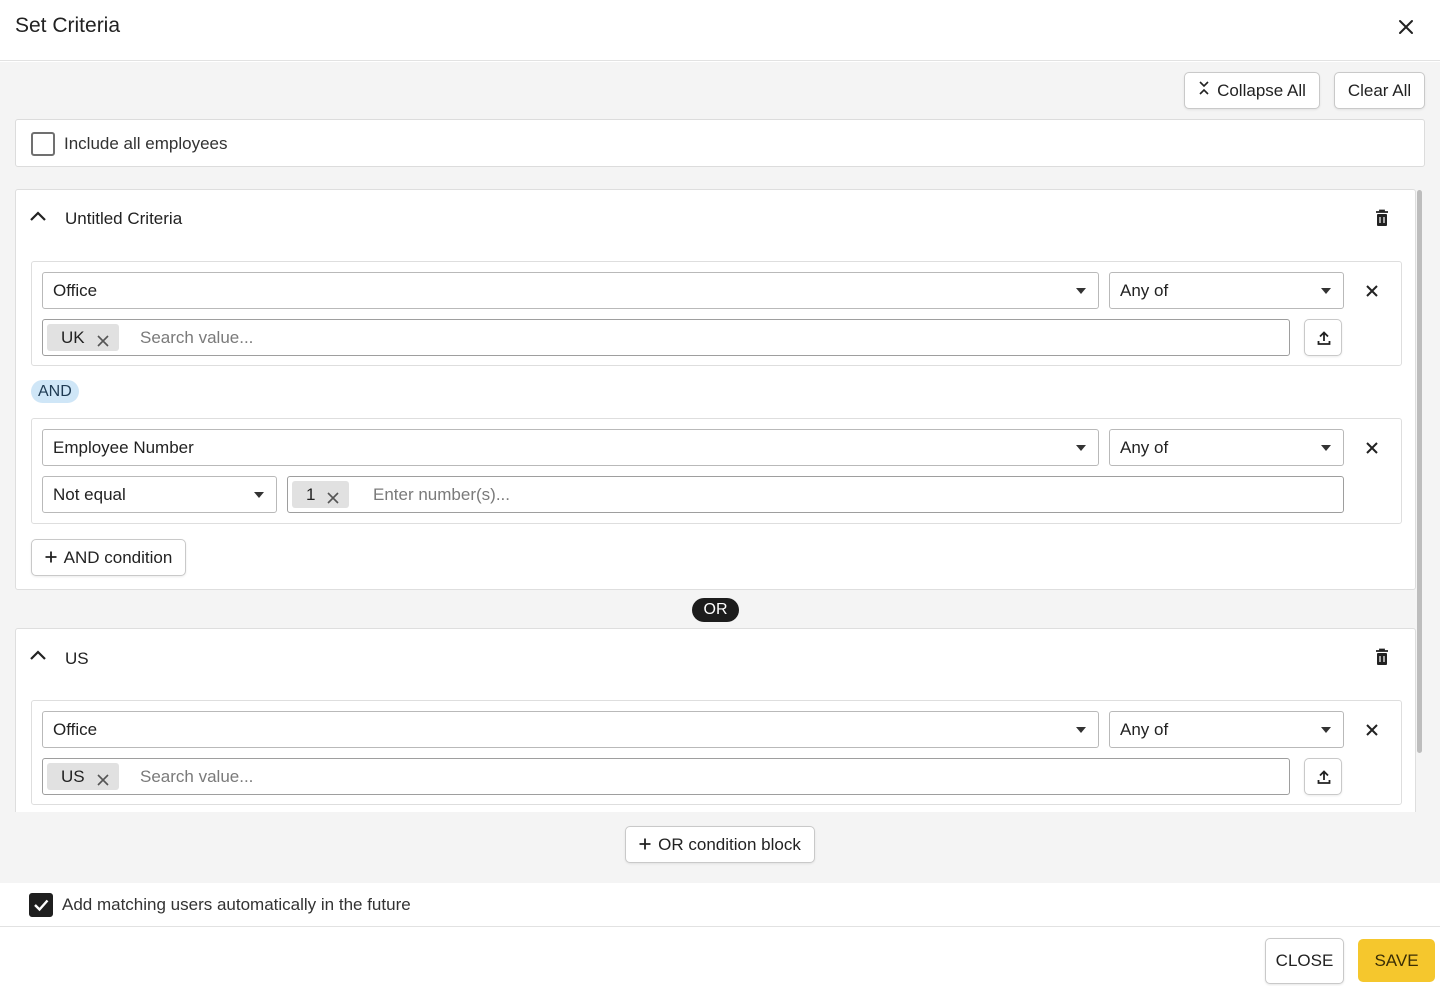 The height and width of the screenshot is (986, 1440). What do you see at coordinates (68, 25) in the screenshot?
I see `dialog-title: Set Criteria` at bounding box center [68, 25].